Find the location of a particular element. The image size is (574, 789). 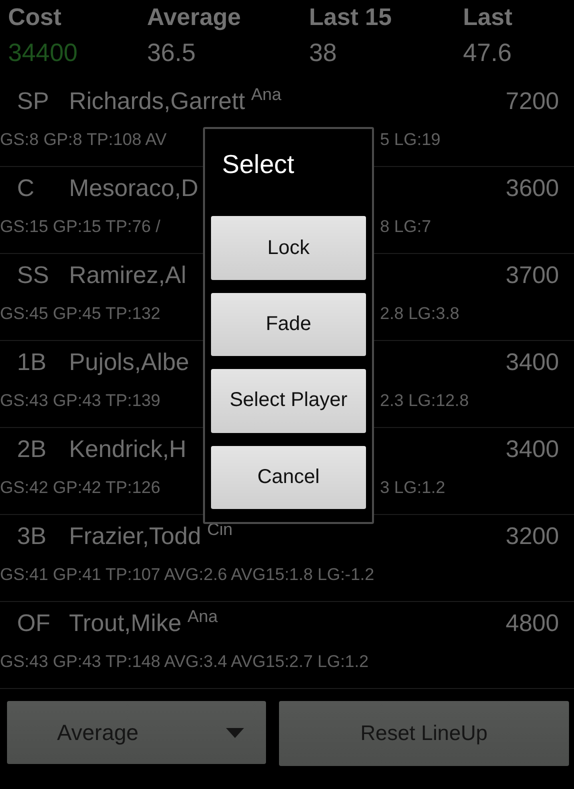

player-name: Pujols,Albe is located at coordinates (129, 363).